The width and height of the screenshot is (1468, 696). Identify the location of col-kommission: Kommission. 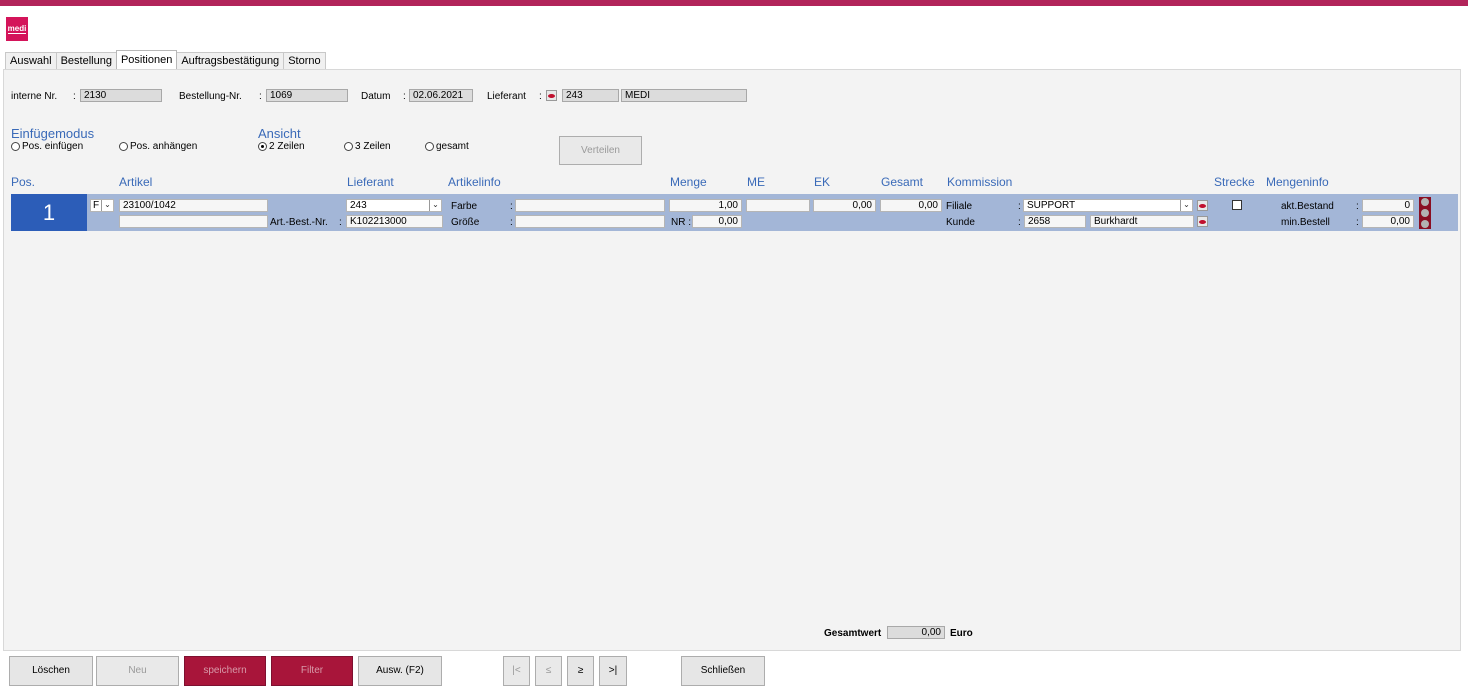
(980, 182).